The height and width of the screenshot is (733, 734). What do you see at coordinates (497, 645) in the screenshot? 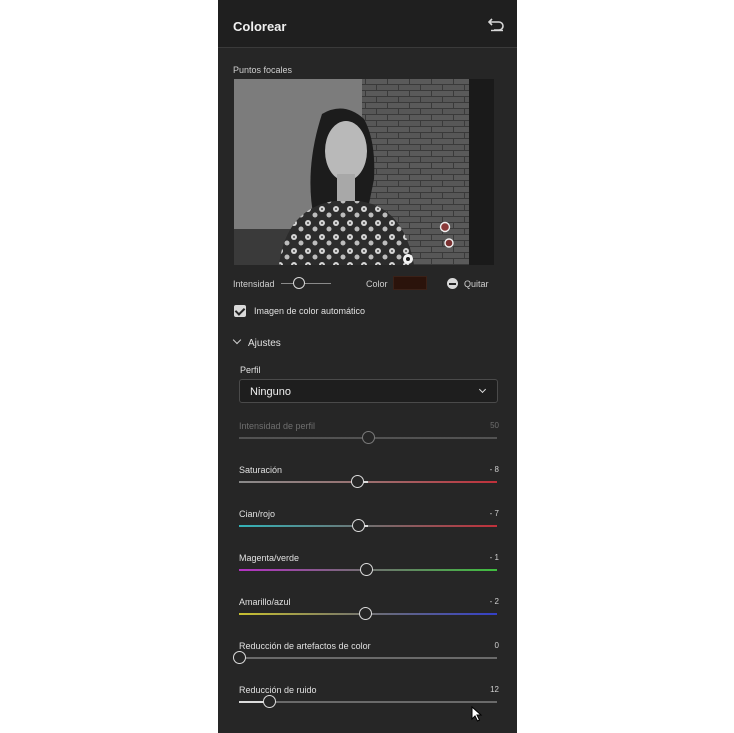
I see `color-artifact-reduction-value: 0` at bounding box center [497, 645].